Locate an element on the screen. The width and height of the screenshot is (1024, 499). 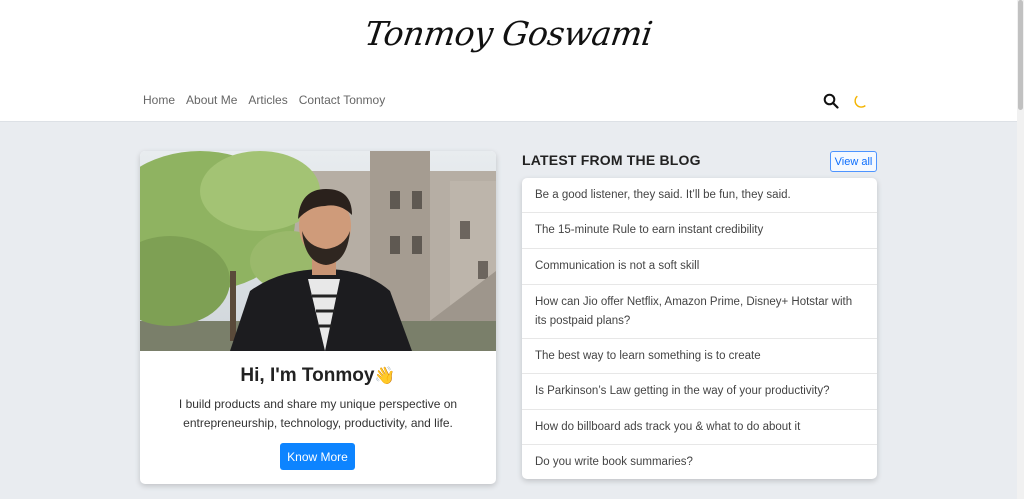
nav-item-articles: Articles is located at coordinates (267, 100).